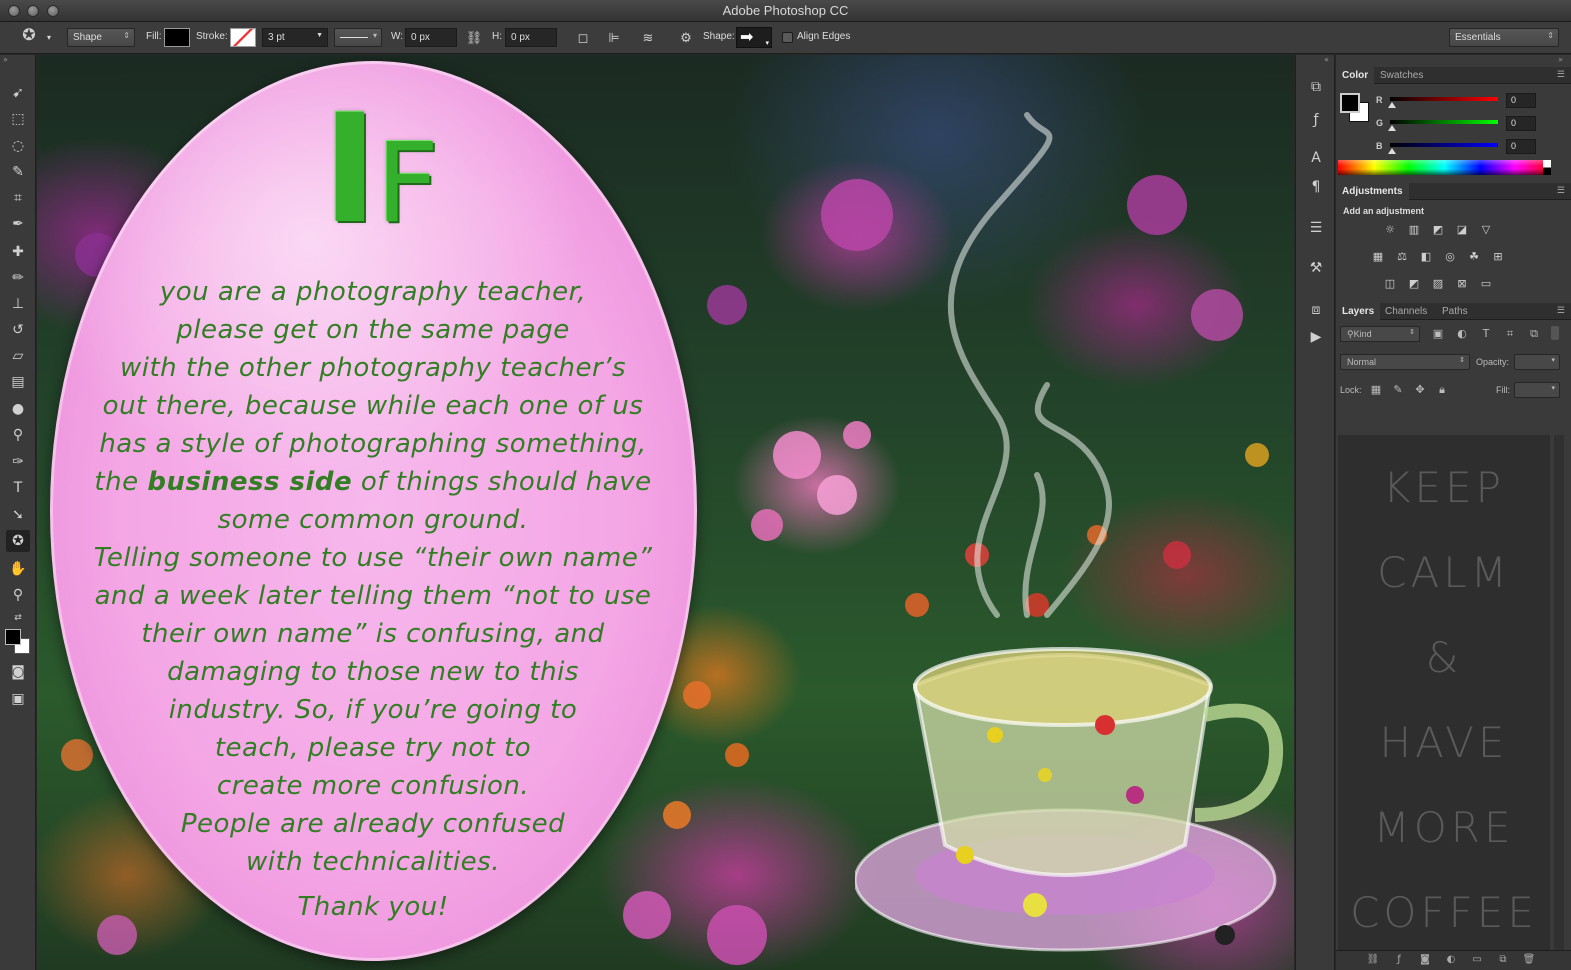  I want to click on layer-style-icon: ƒ, so click(1399, 961).